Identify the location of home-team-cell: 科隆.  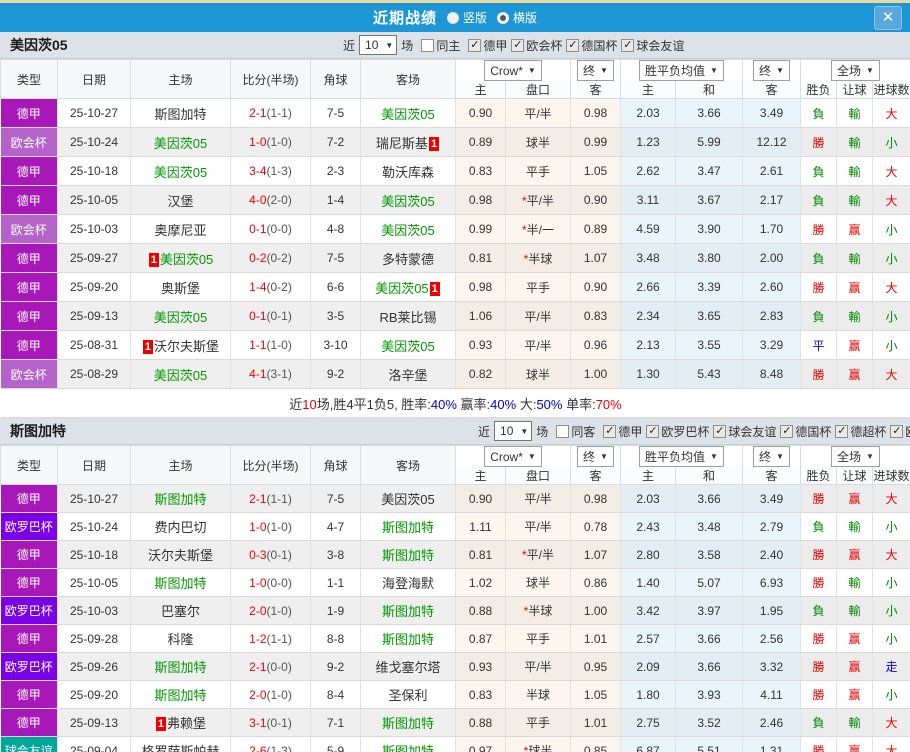
(180, 638).